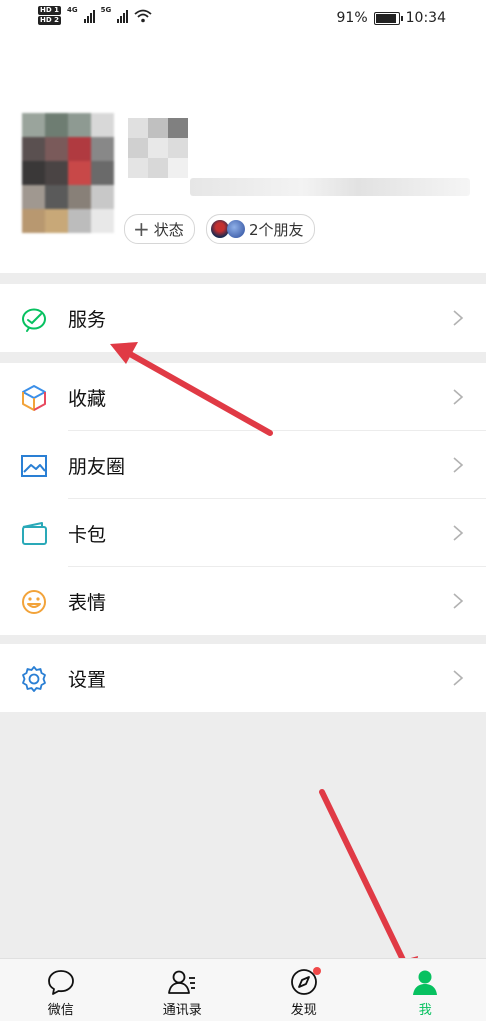 The width and height of the screenshot is (486, 1021). Describe the element at coordinates (182, 982) in the screenshot. I see `contacts-icon` at that location.